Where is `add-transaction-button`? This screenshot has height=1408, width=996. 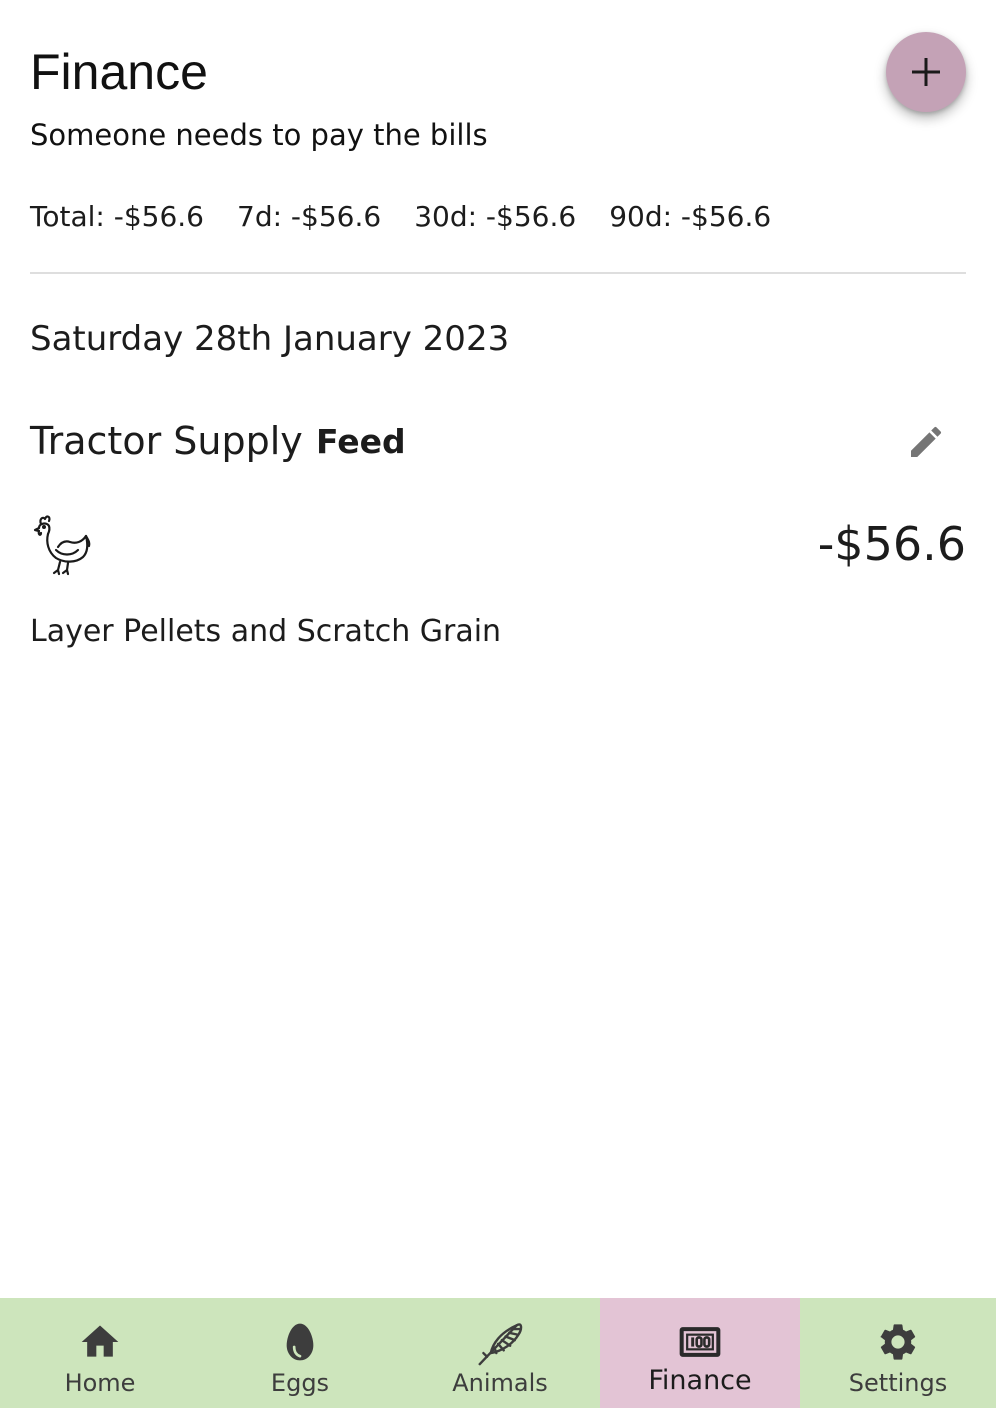 add-transaction-button is located at coordinates (926, 72).